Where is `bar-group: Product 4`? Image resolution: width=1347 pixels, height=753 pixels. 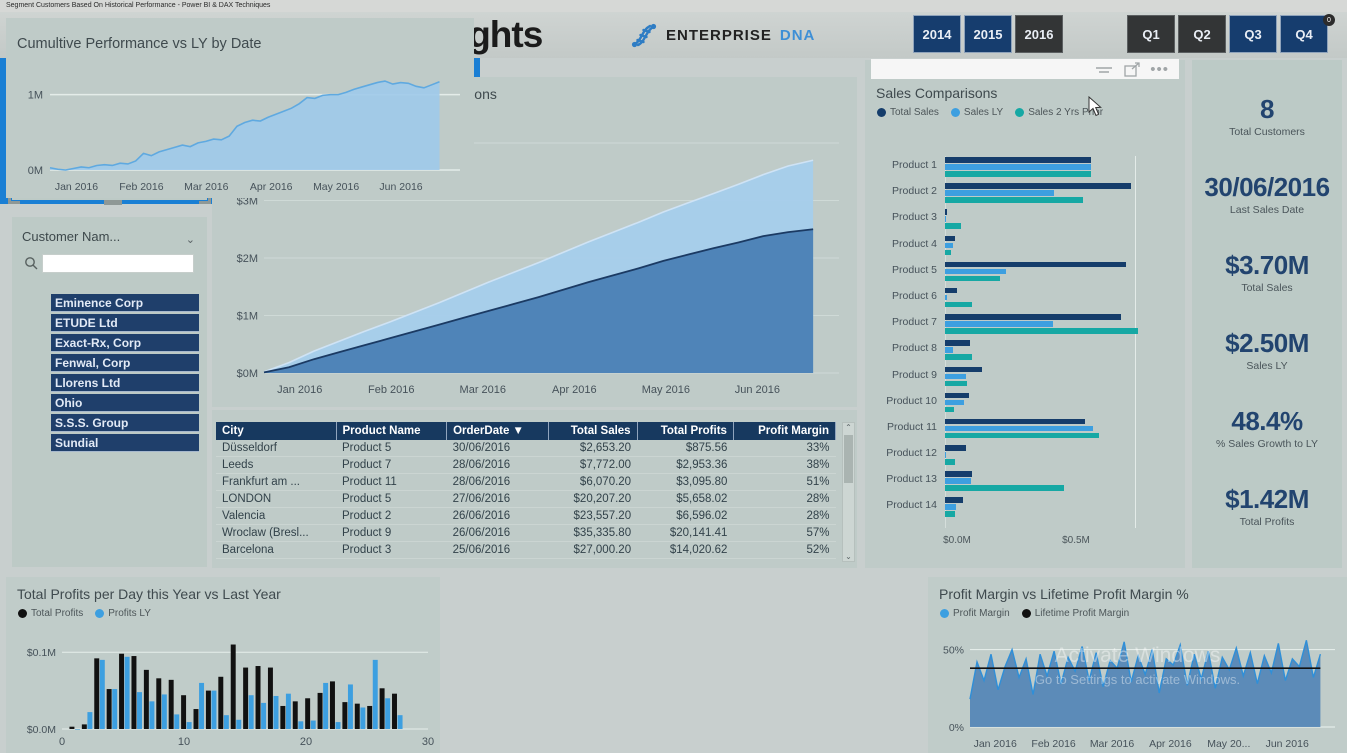
bar-group: Product 4 is located at coordinates (1025, 248).